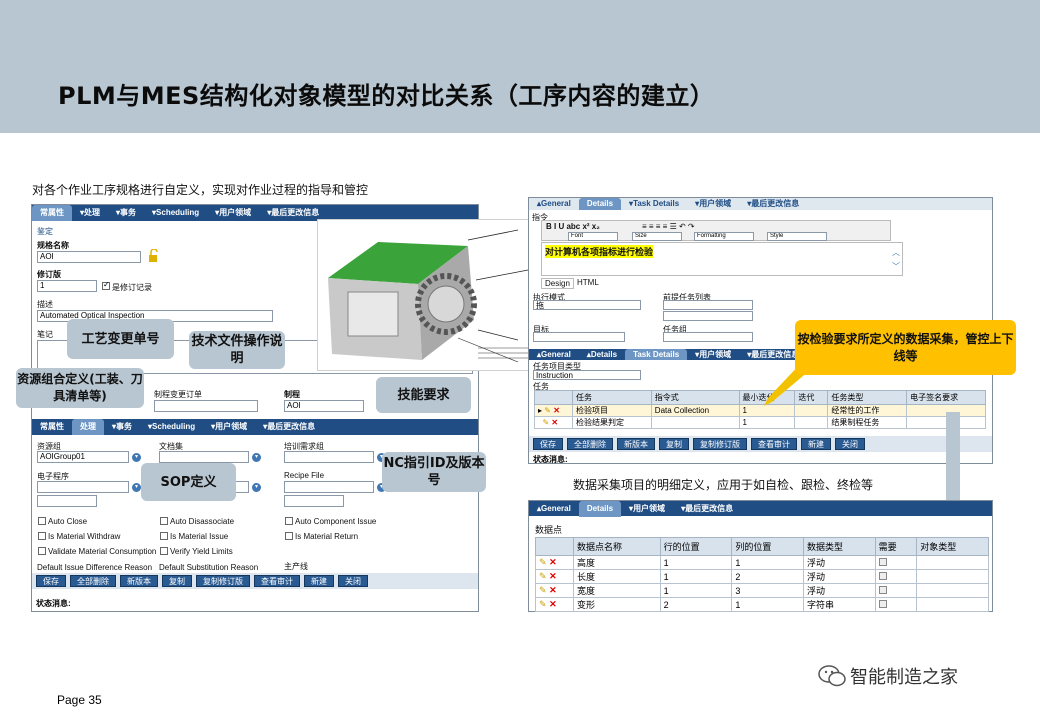  What do you see at coordinates (636, 444) in the screenshot?
I see `task-new-version-button: 新版本` at bounding box center [636, 444].